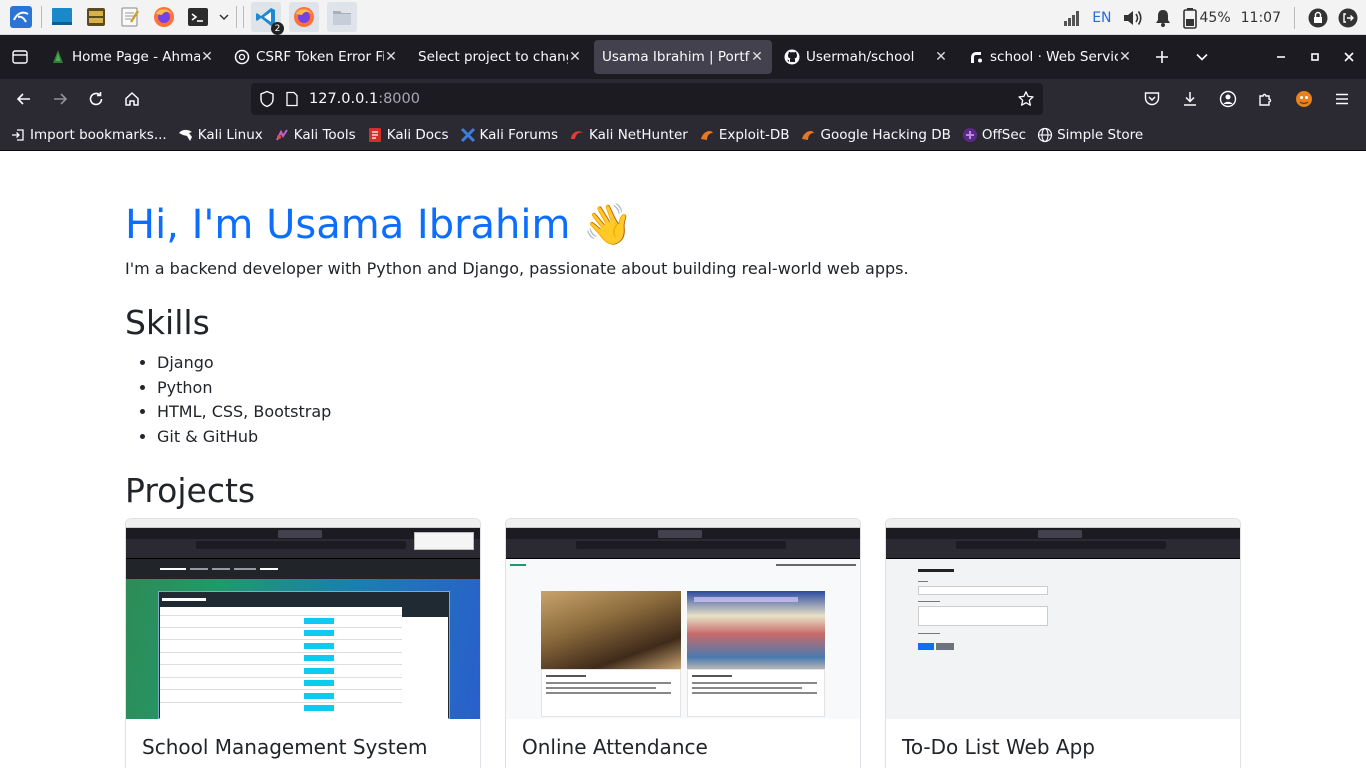 The height and width of the screenshot is (768, 1366). What do you see at coordinates (1072, 18) in the screenshot?
I see `network-icon` at bounding box center [1072, 18].